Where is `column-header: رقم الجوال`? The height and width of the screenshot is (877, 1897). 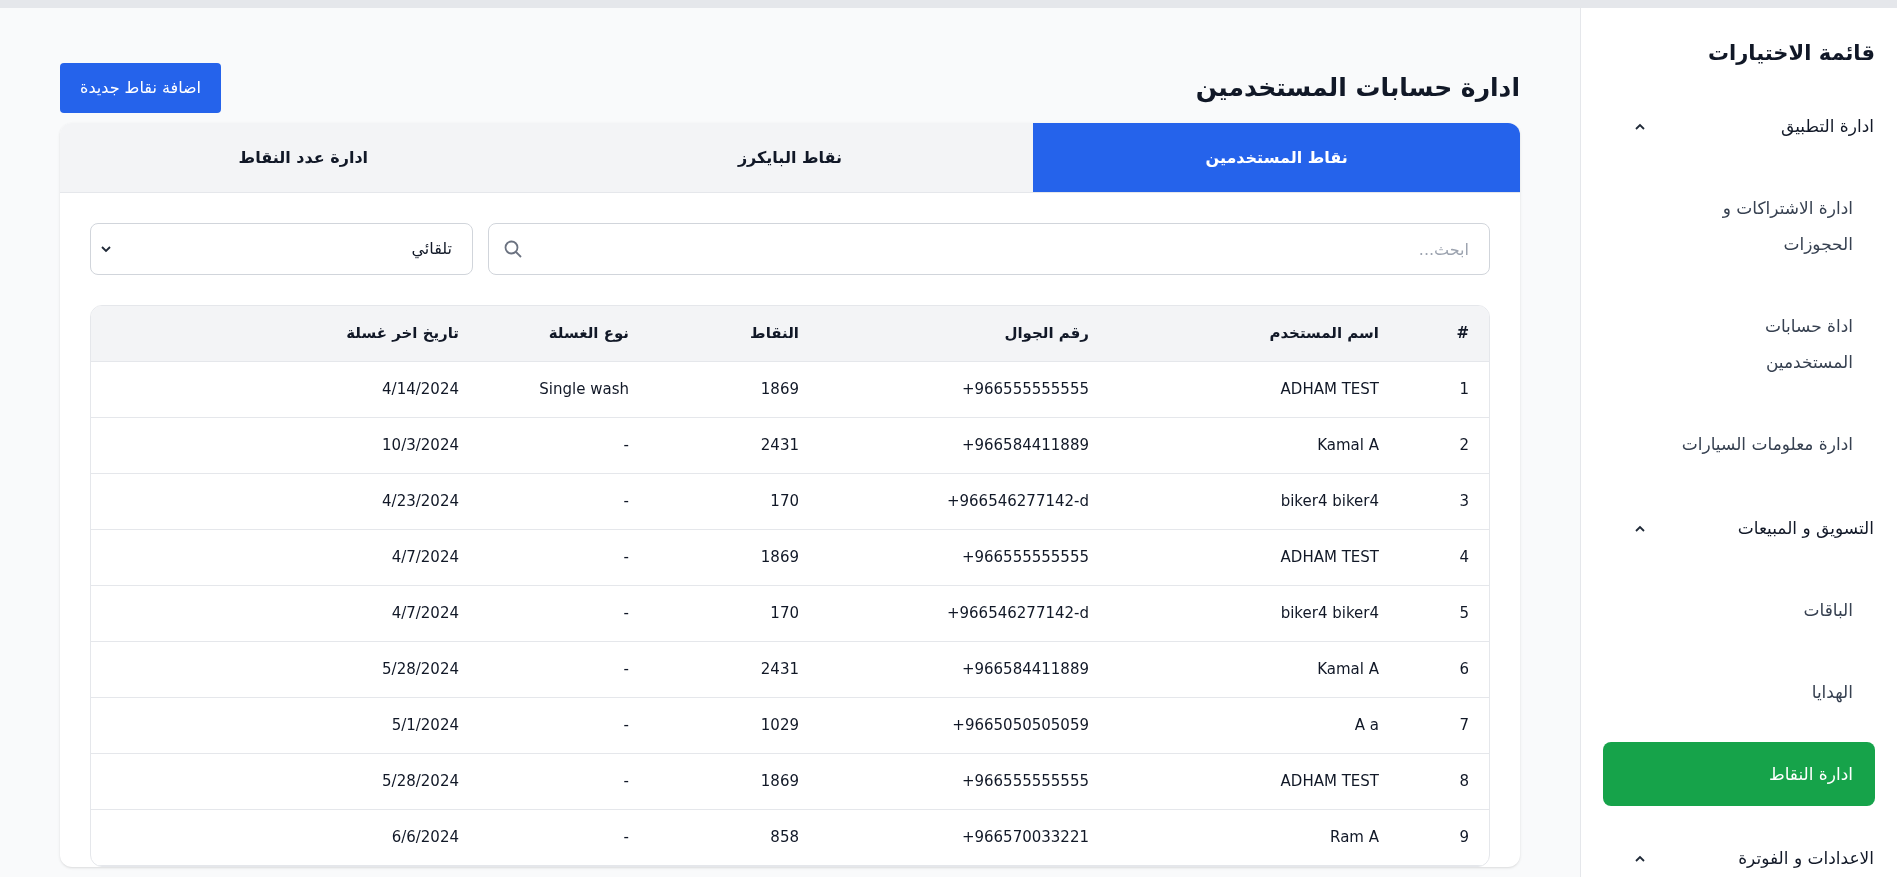 column-header: رقم الجوال is located at coordinates (1046, 334).